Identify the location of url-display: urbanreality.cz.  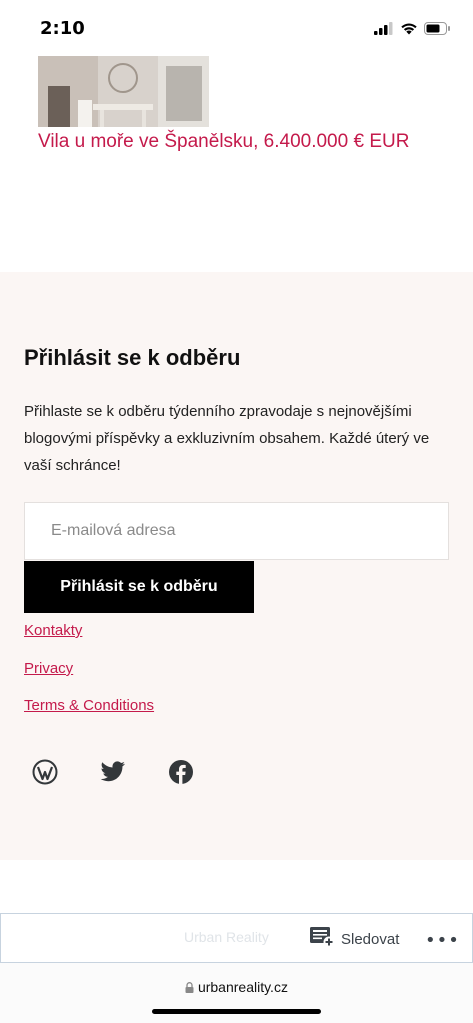
(236, 987).